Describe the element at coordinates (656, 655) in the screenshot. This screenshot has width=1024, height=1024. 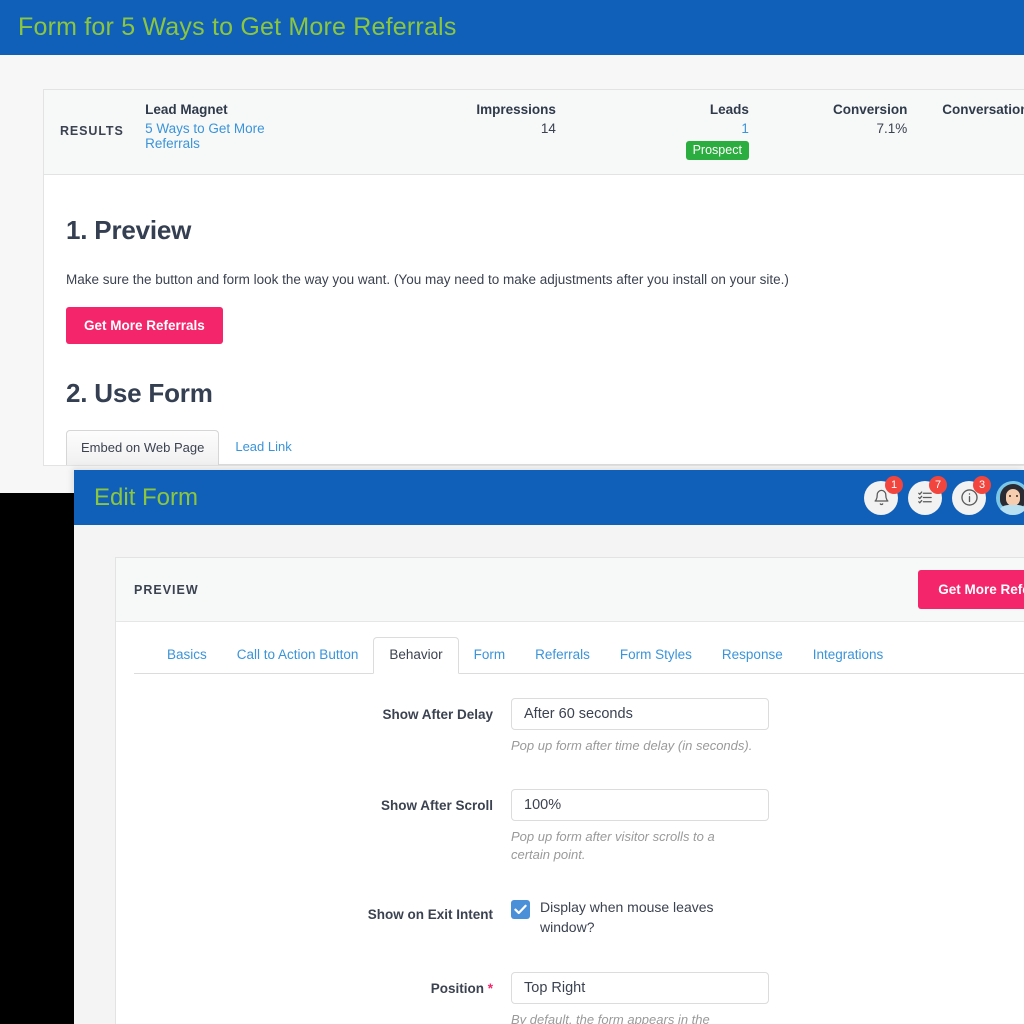
I see `tab-form-styles: Form Styles` at that location.